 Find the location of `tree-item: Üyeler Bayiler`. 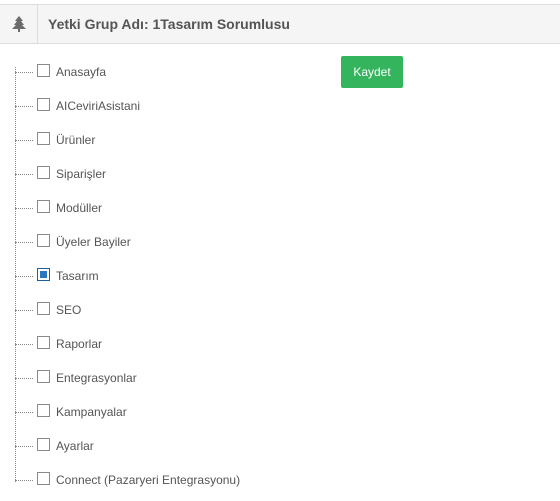

tree-item: Üyeler Bayiler is located at coordinates (165, 242).